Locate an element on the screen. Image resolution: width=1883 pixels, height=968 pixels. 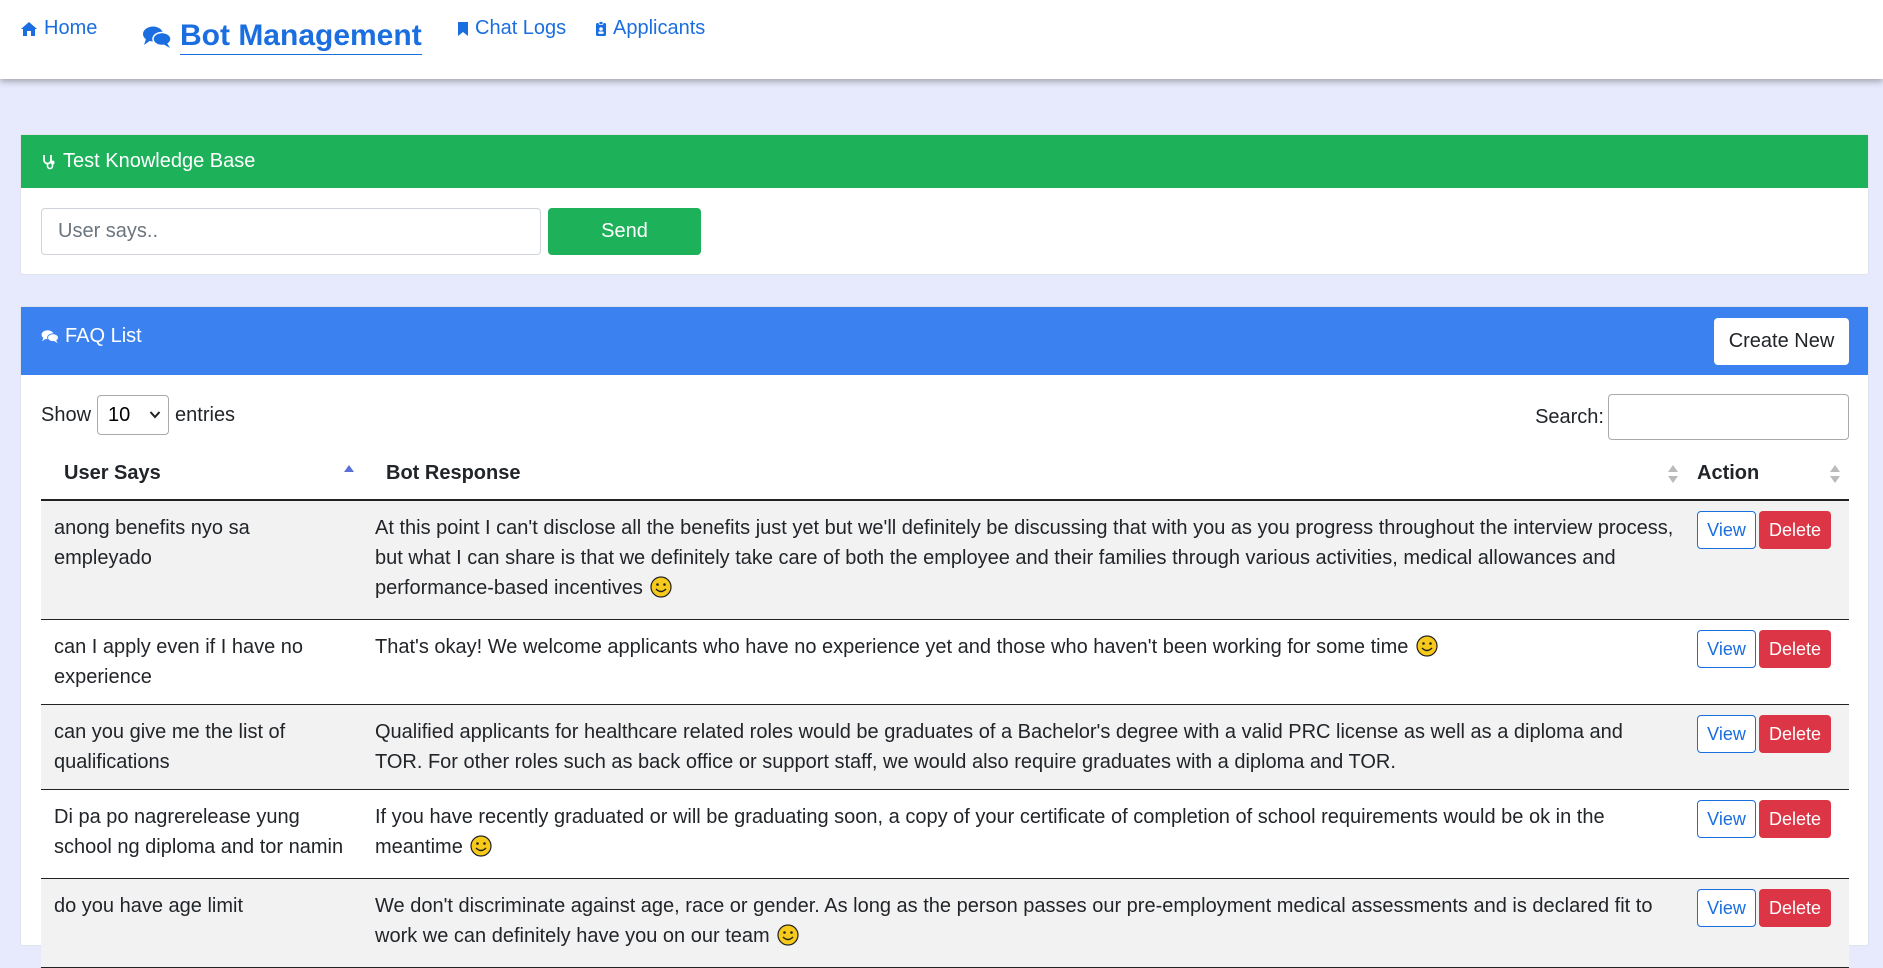
column-header-label: Action is located at coordinates (1728, 473).